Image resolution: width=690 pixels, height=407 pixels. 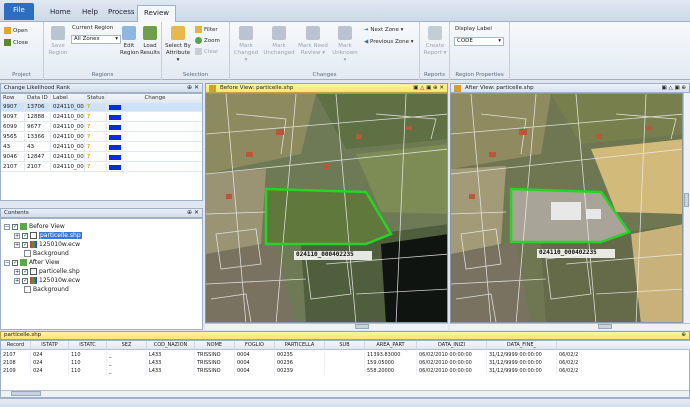 What do you see at coordinates (623, 363) in the screenshot?
I see `attr-cell: 06/02/2` at bounding box center [623, 363].